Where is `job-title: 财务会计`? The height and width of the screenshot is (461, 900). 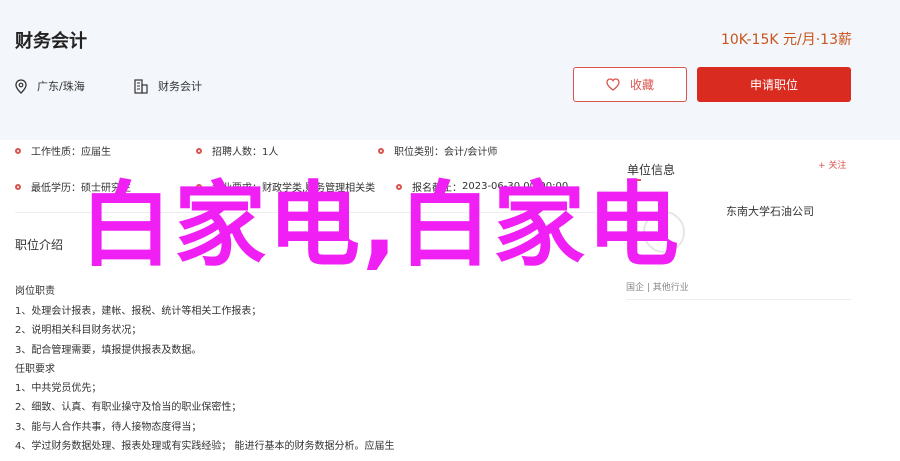 job-title: 财务会计 is located at coordinates (51, 41).